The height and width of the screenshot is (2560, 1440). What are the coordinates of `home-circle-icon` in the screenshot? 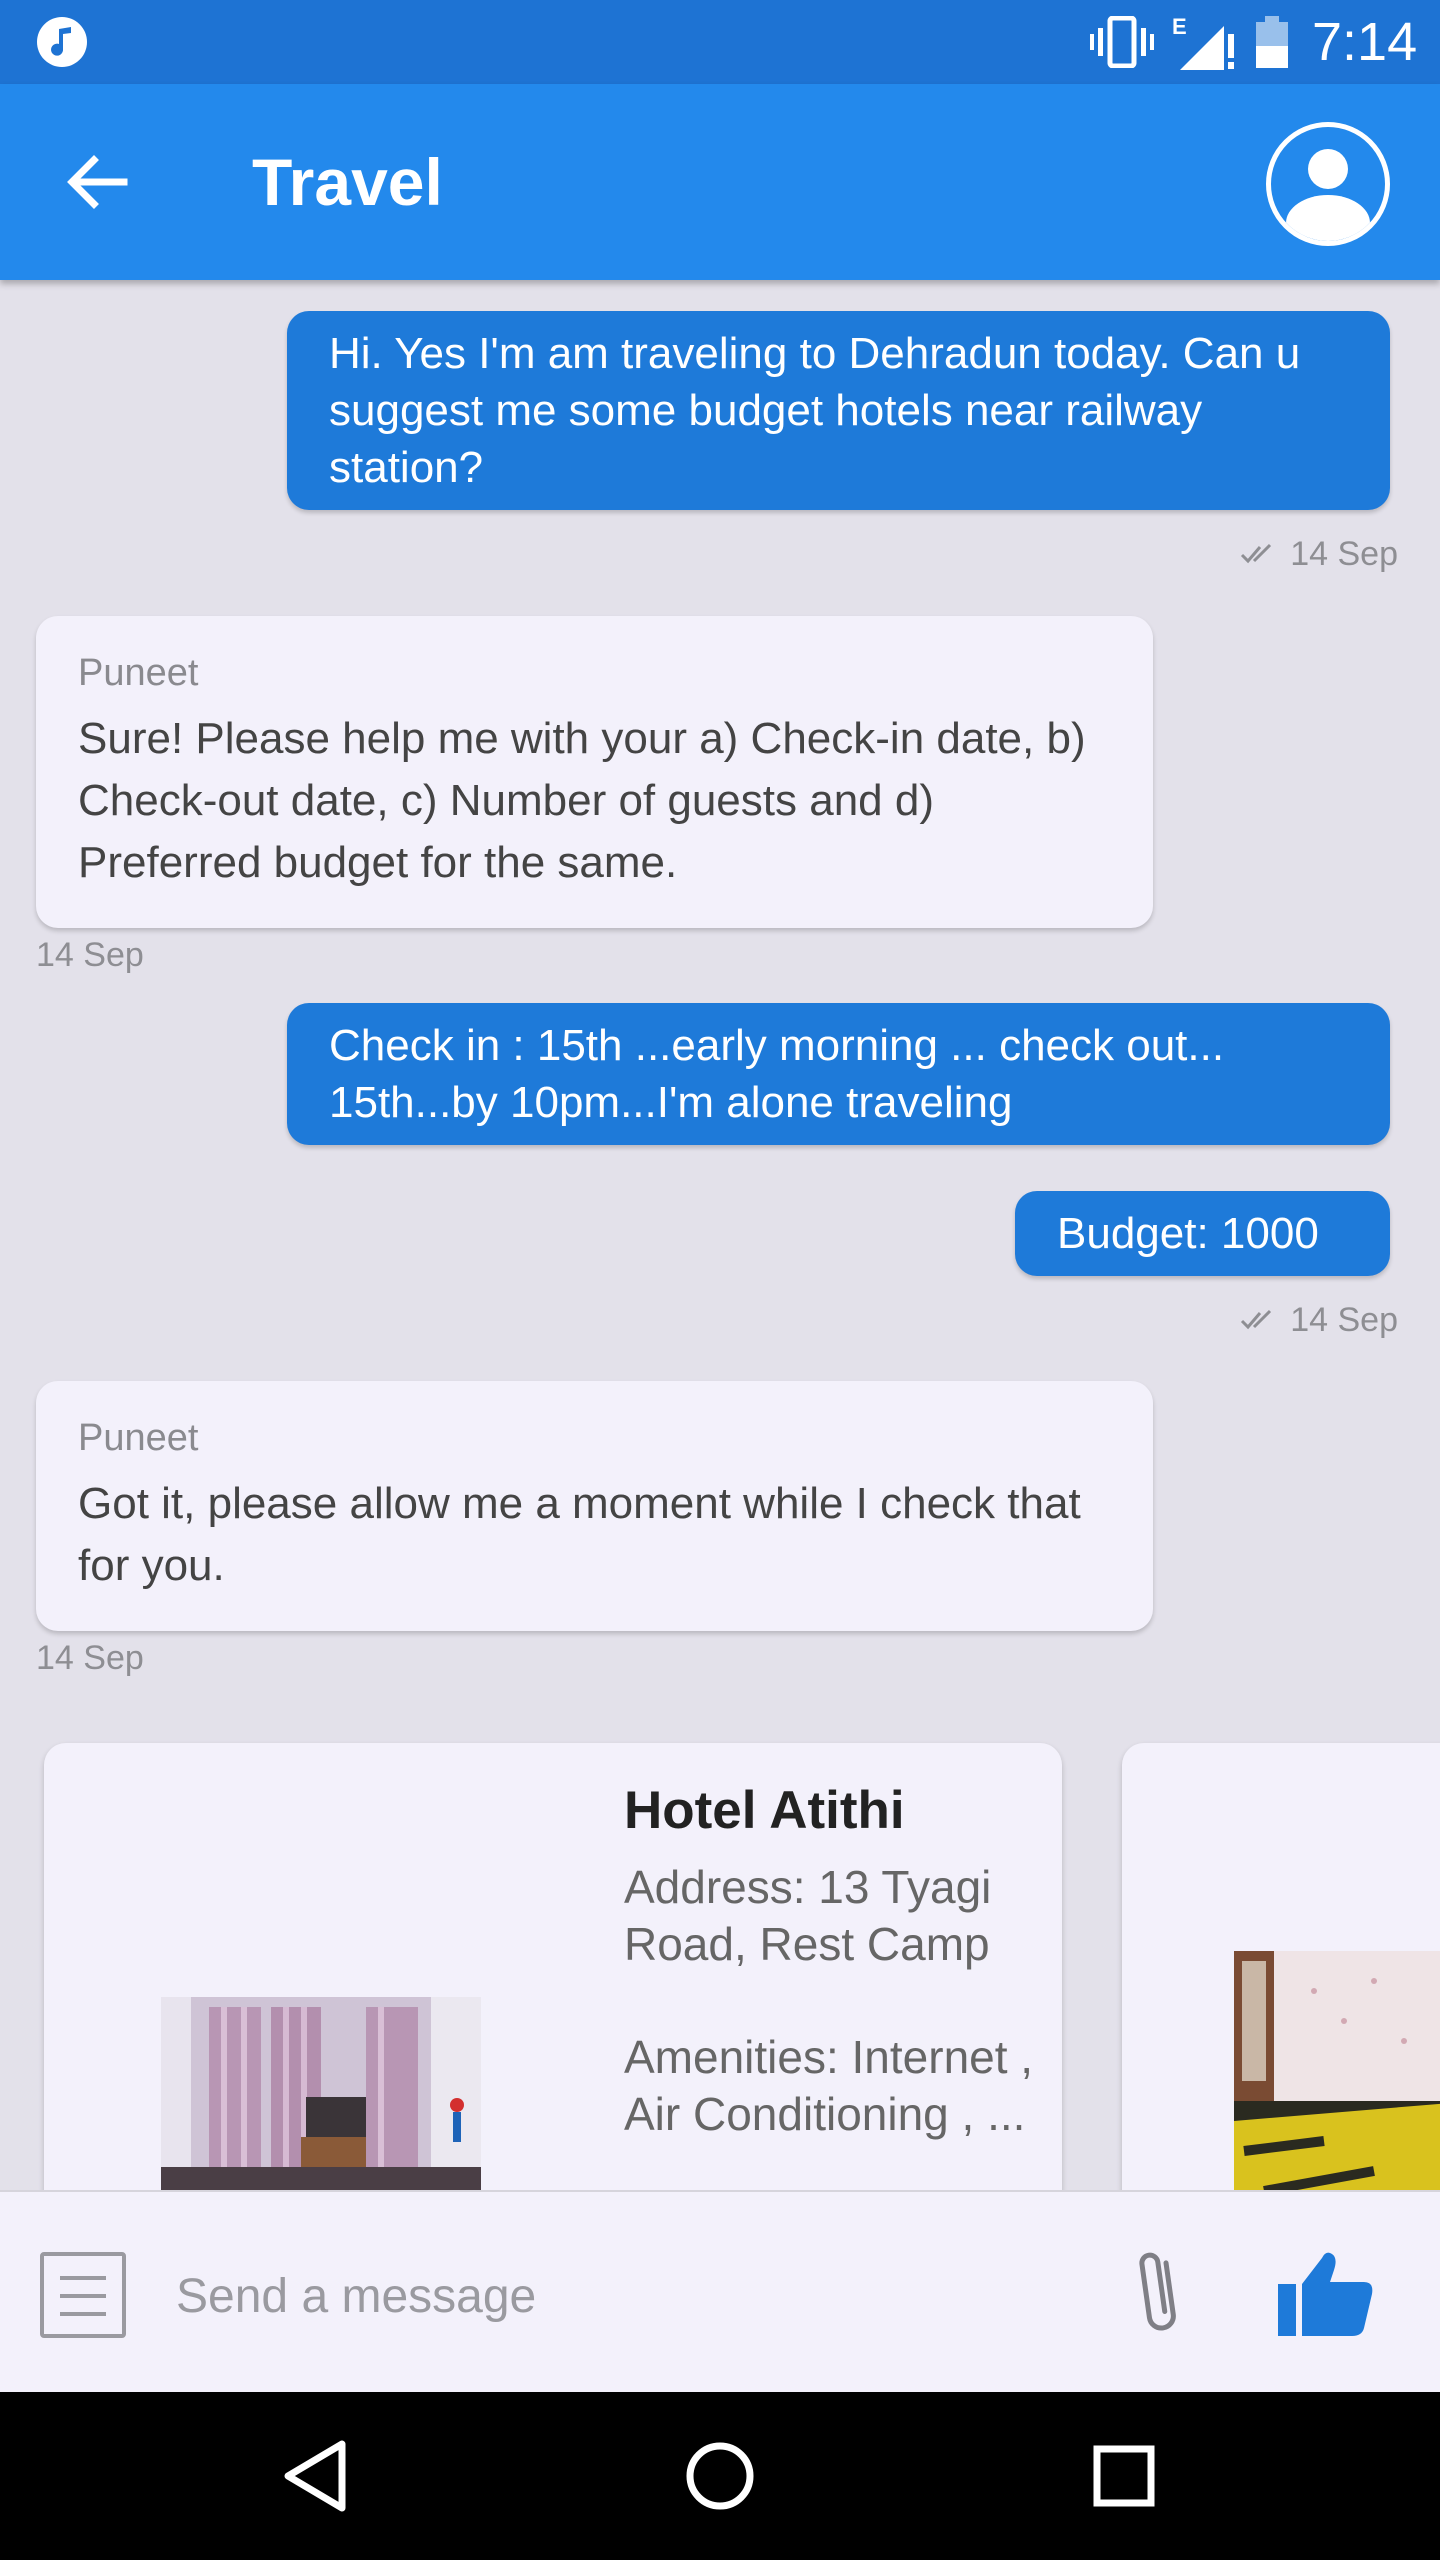 It's located at (720, 2476).